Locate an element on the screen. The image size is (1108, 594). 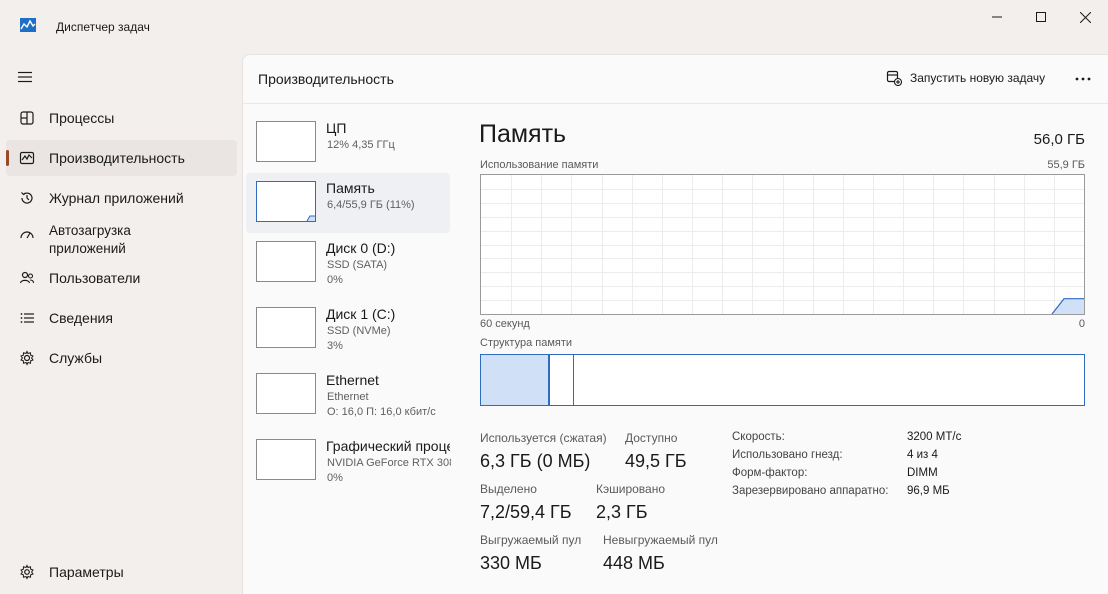
nonpaged-pool-value: 448 МБ is located at coordinates (634, 563).